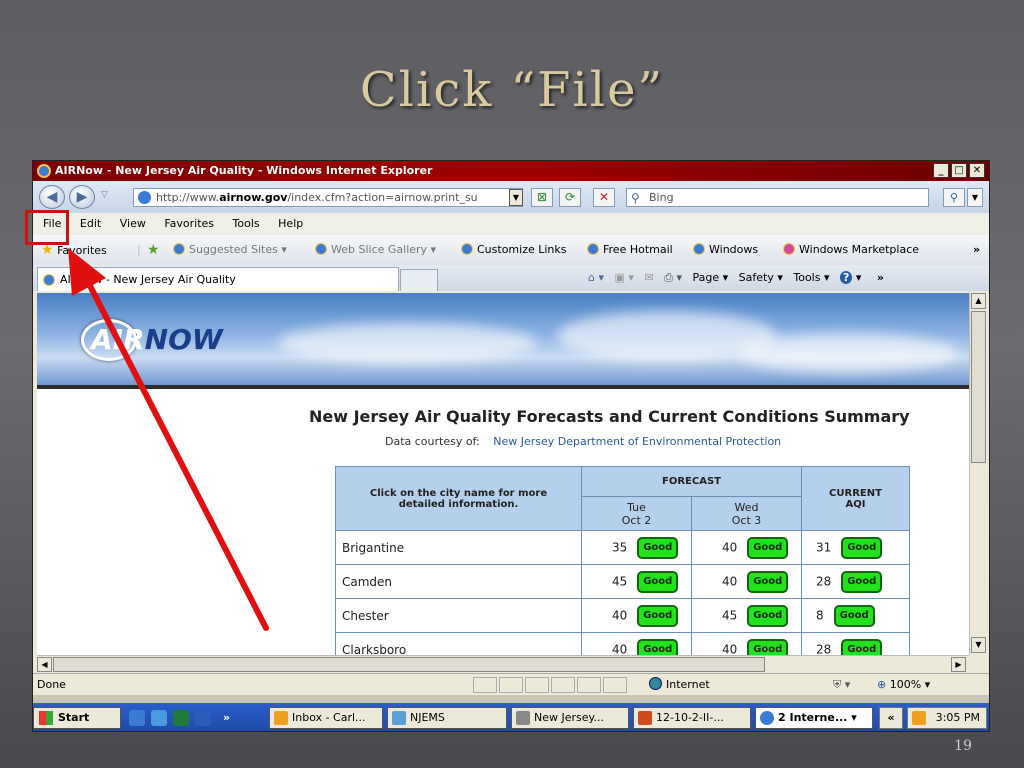  Describe the element at coordinates (168, 439) in the screenshot. I see `annotation-arrow` at that location.